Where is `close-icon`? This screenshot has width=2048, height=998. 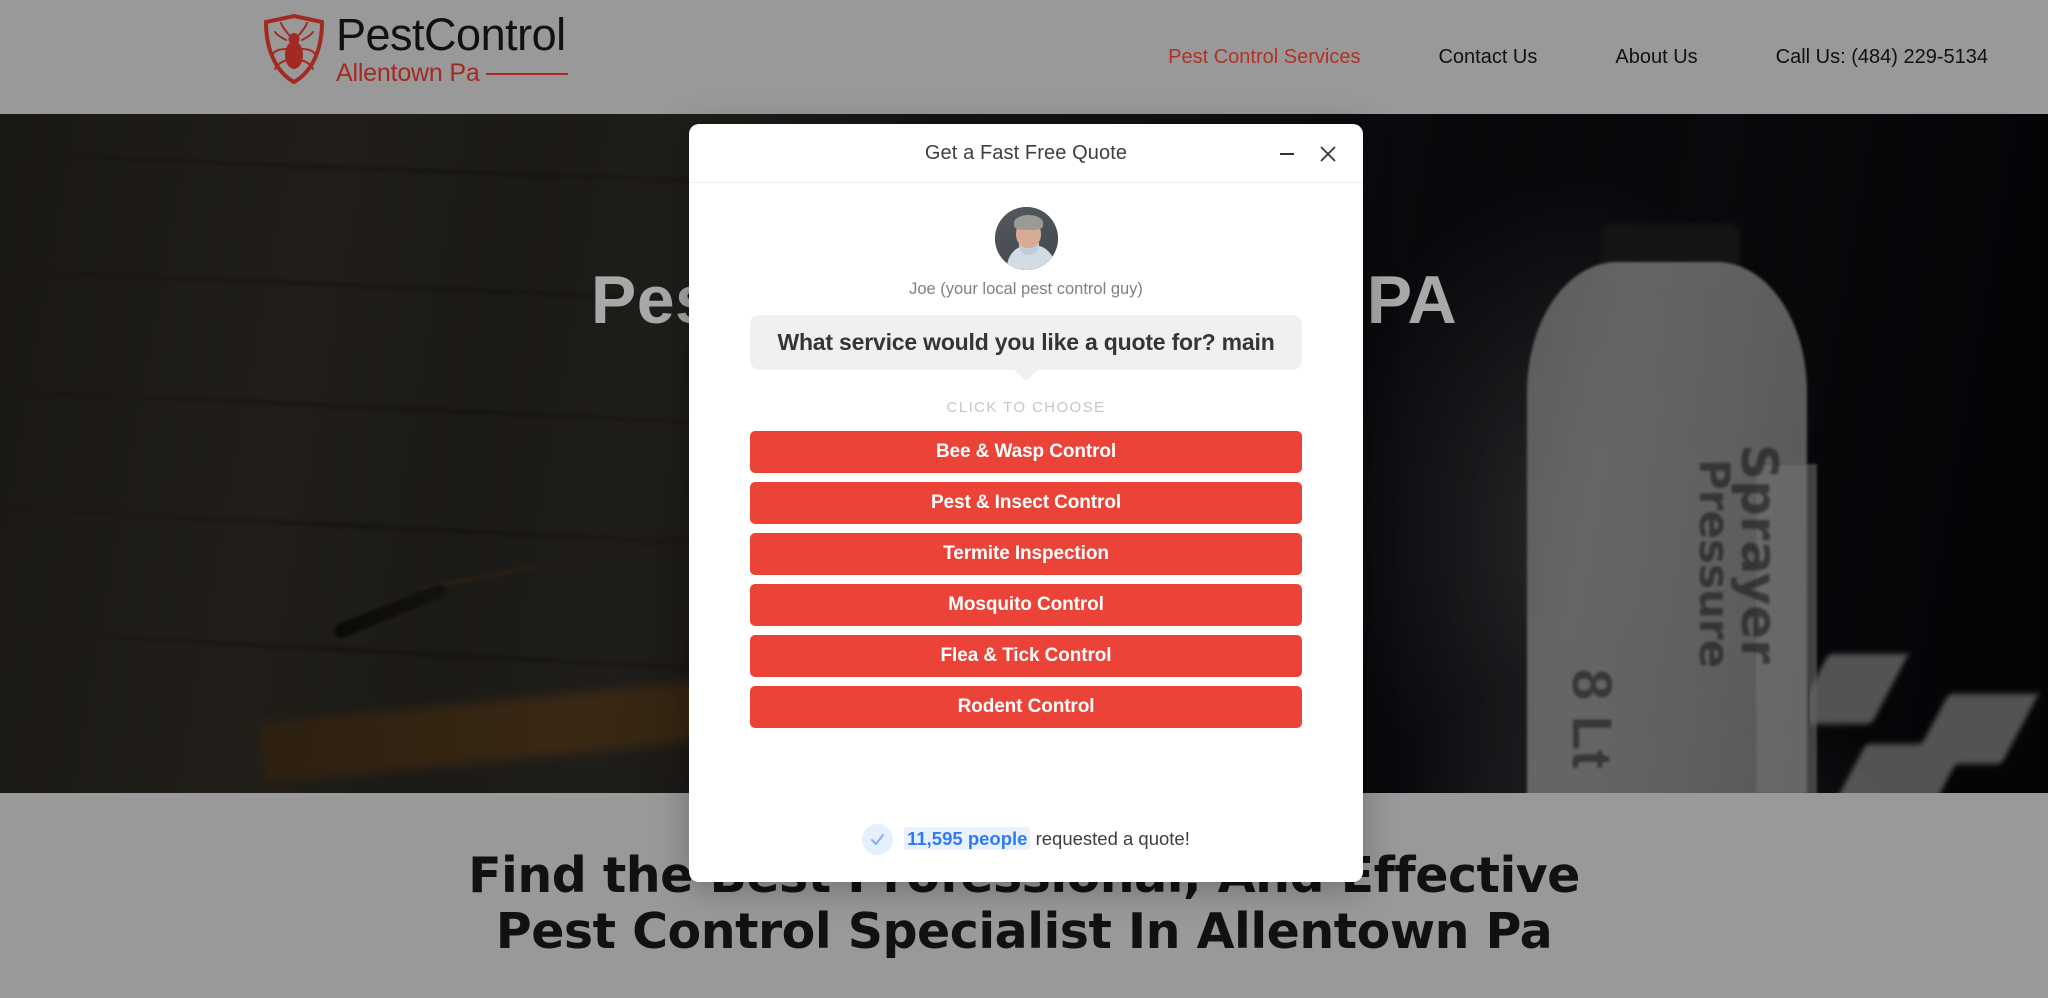
close-icon is located at coordinates (1328, 154).